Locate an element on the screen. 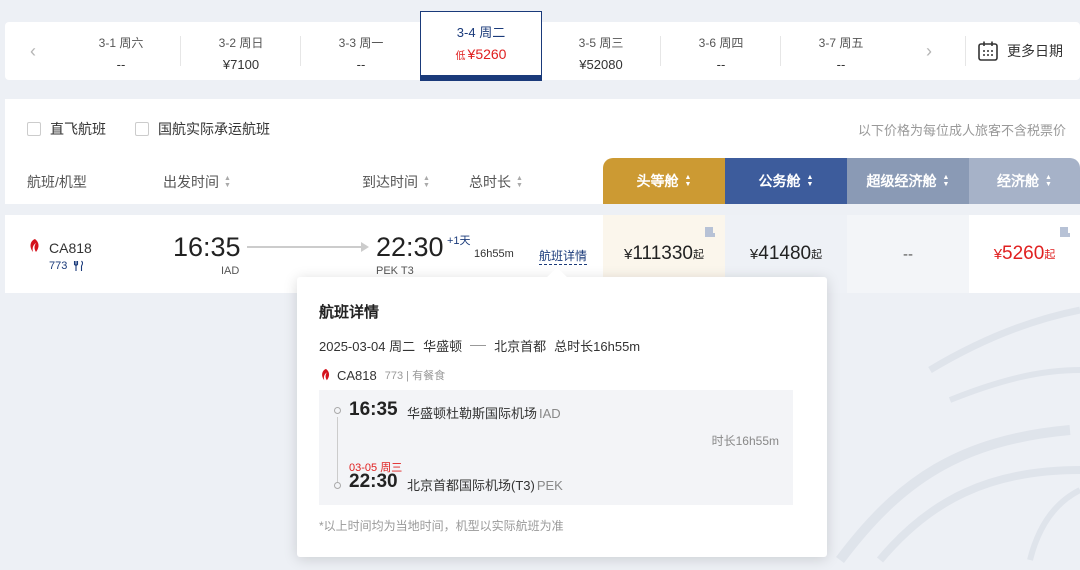  popup-title: 航班详情 is located at coordinates (349, 312).